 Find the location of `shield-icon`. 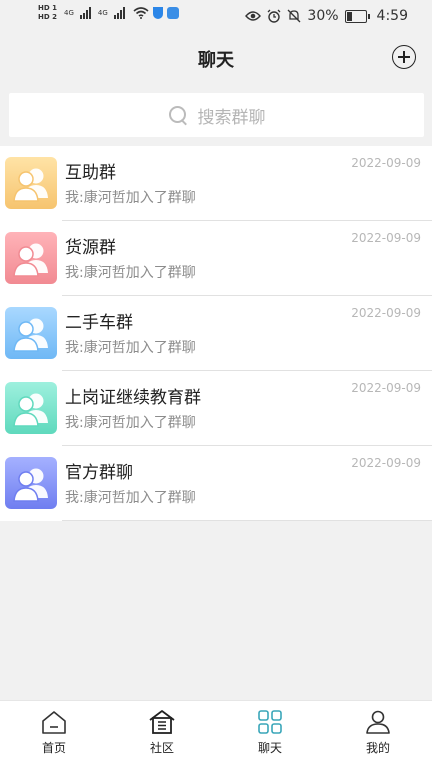

shield-icon is located at coordinates (157, 13).